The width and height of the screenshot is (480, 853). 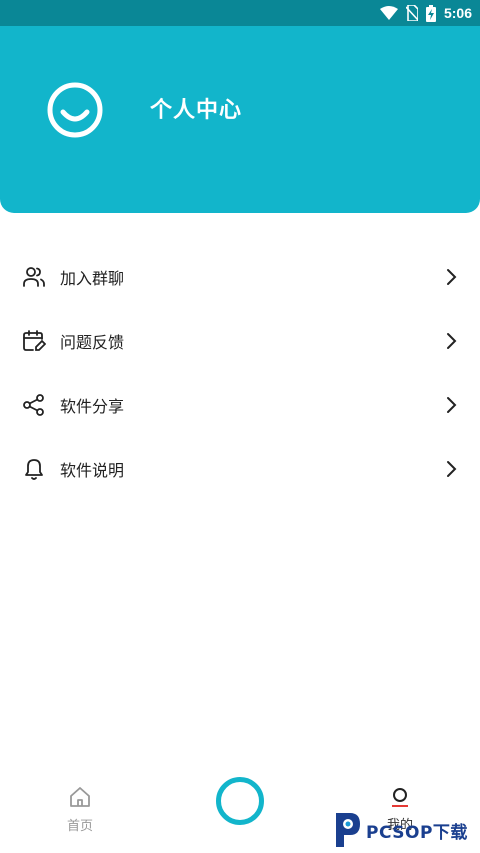 What do you see at coordinates (34, 277) in the screenshot?
I see `users-icon` at bounding box center [34, 277].